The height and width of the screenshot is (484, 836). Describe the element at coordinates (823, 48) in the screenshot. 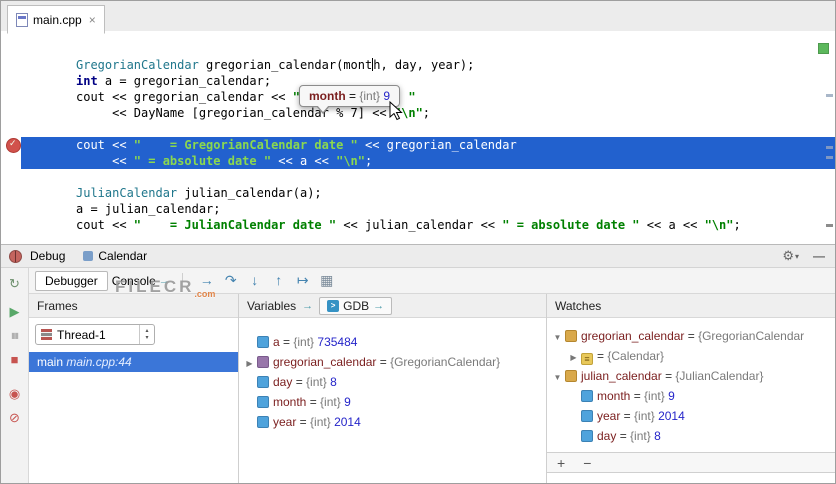

I see `inspection-indicator-icon` at that location.